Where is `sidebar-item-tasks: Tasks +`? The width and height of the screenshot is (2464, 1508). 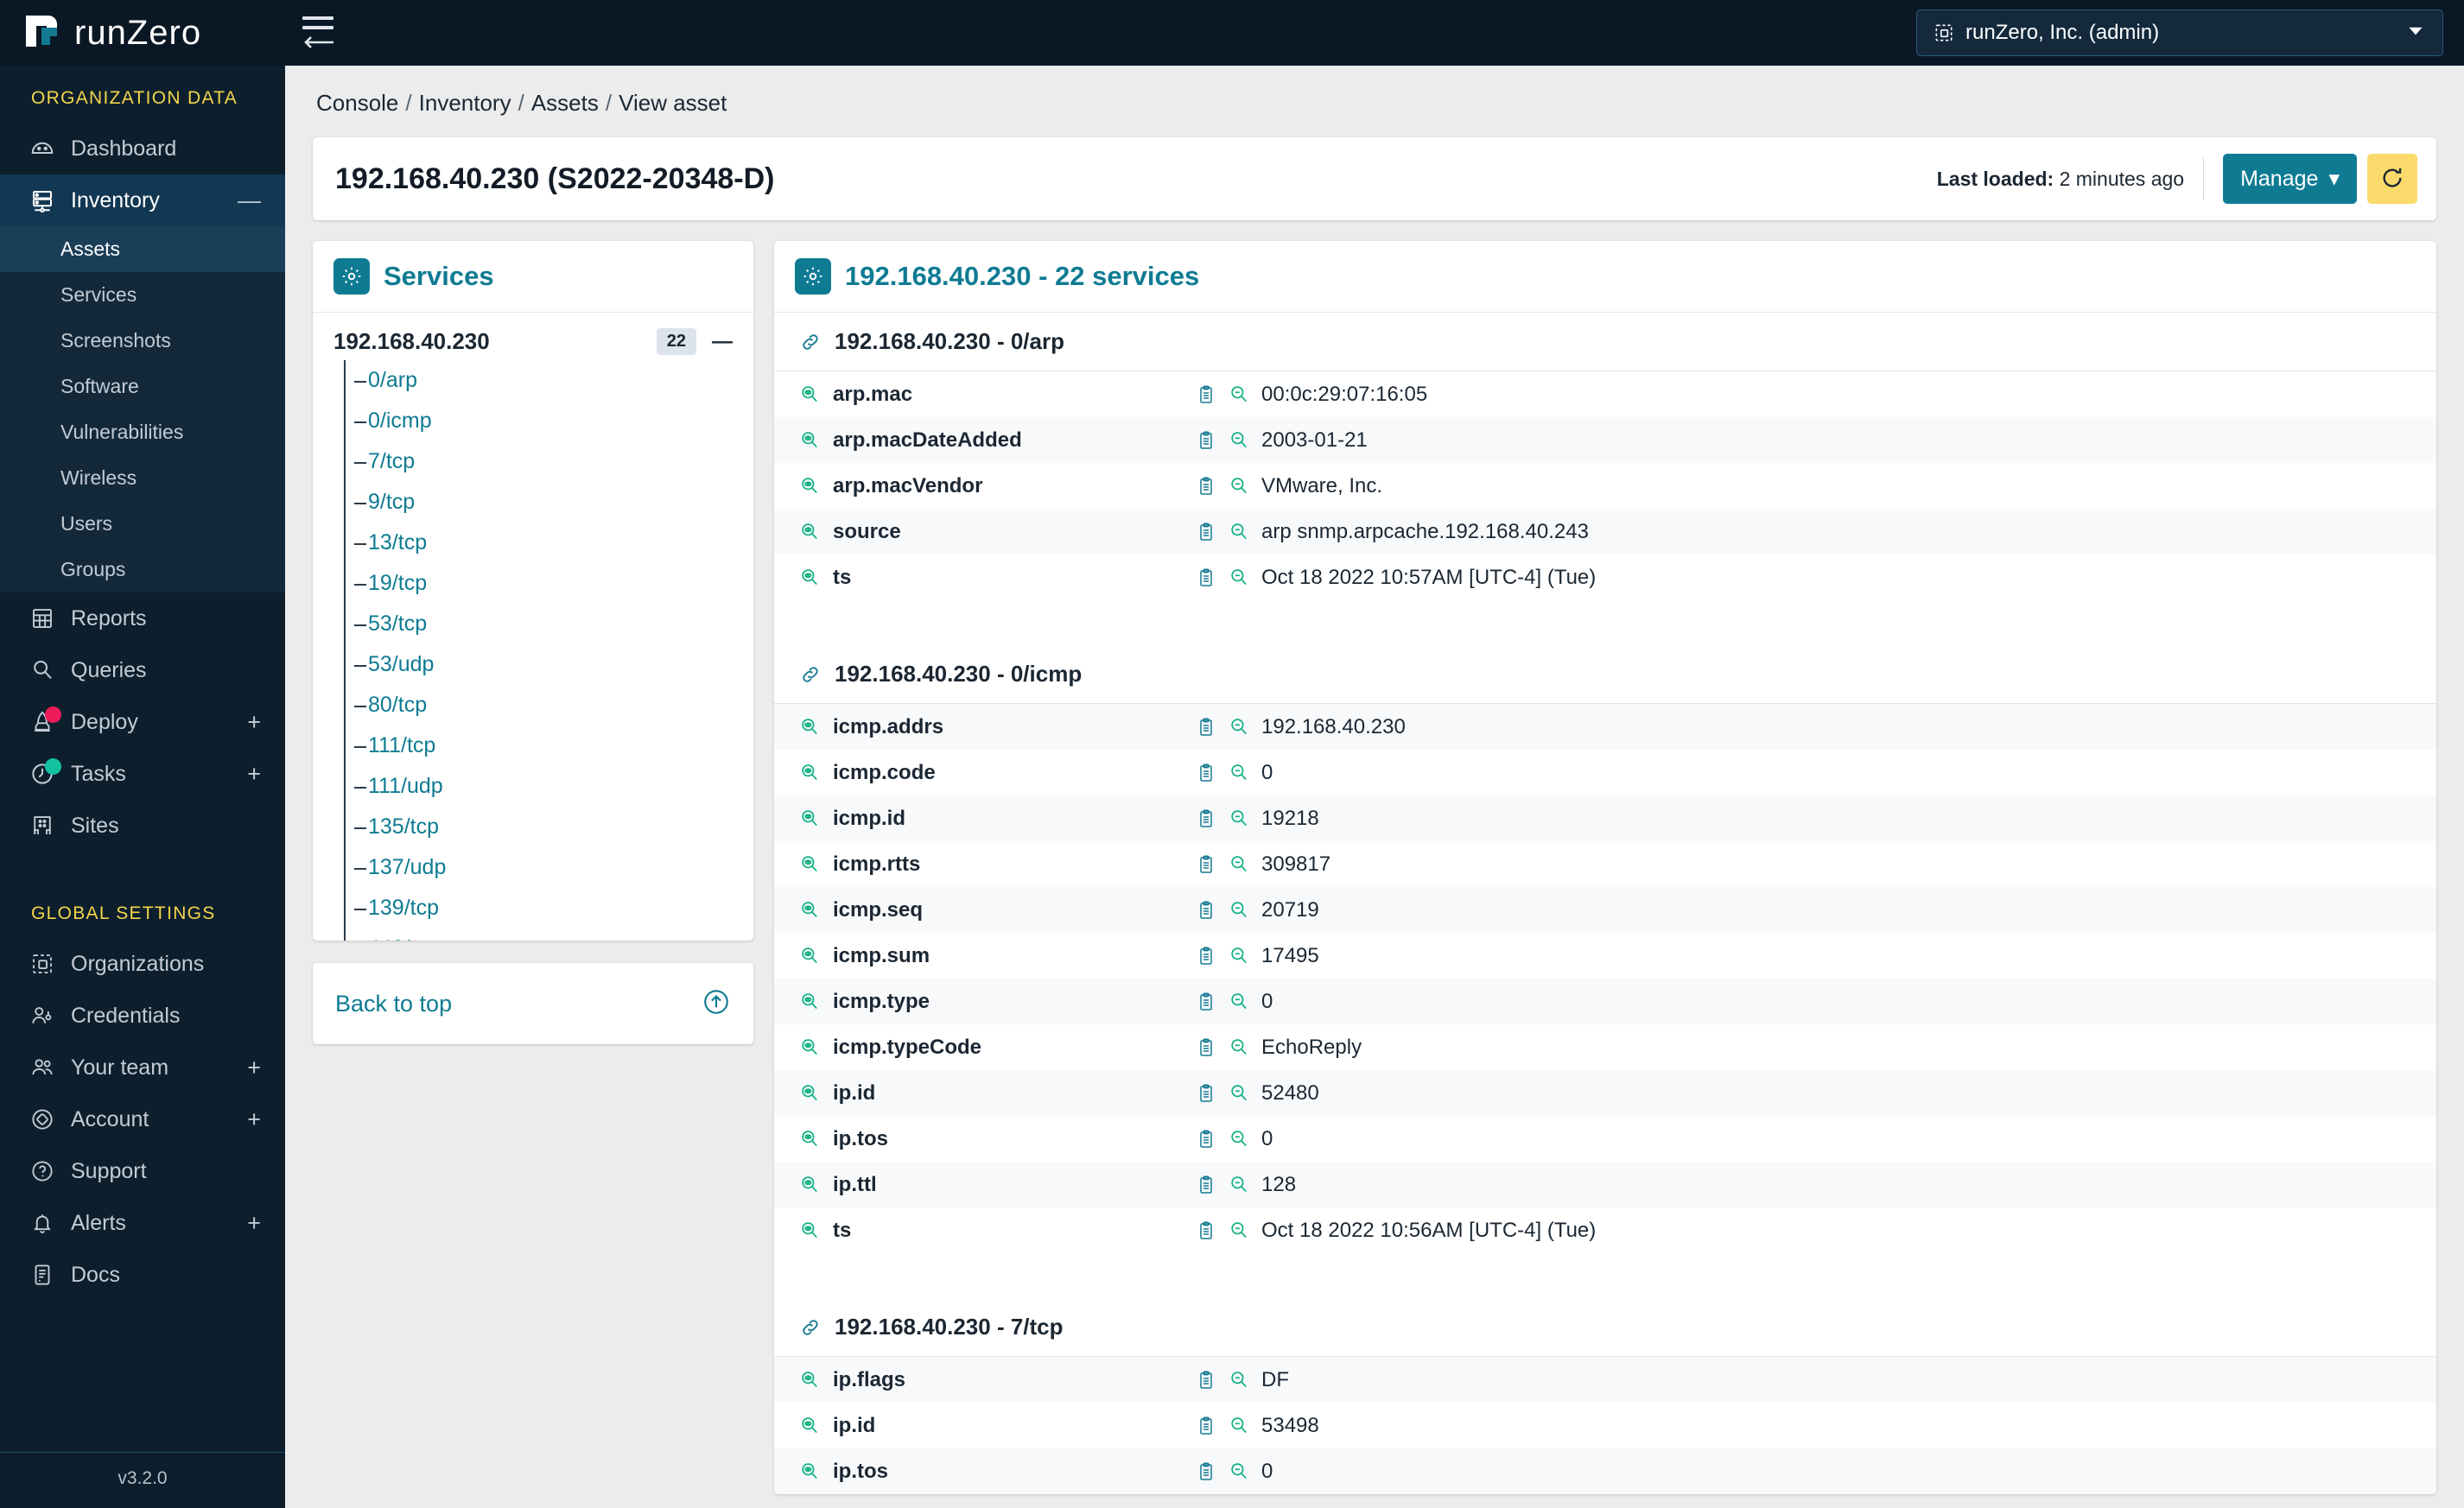 sidebar-item-tasks: Tasks + is located at coordinates (143, 774).